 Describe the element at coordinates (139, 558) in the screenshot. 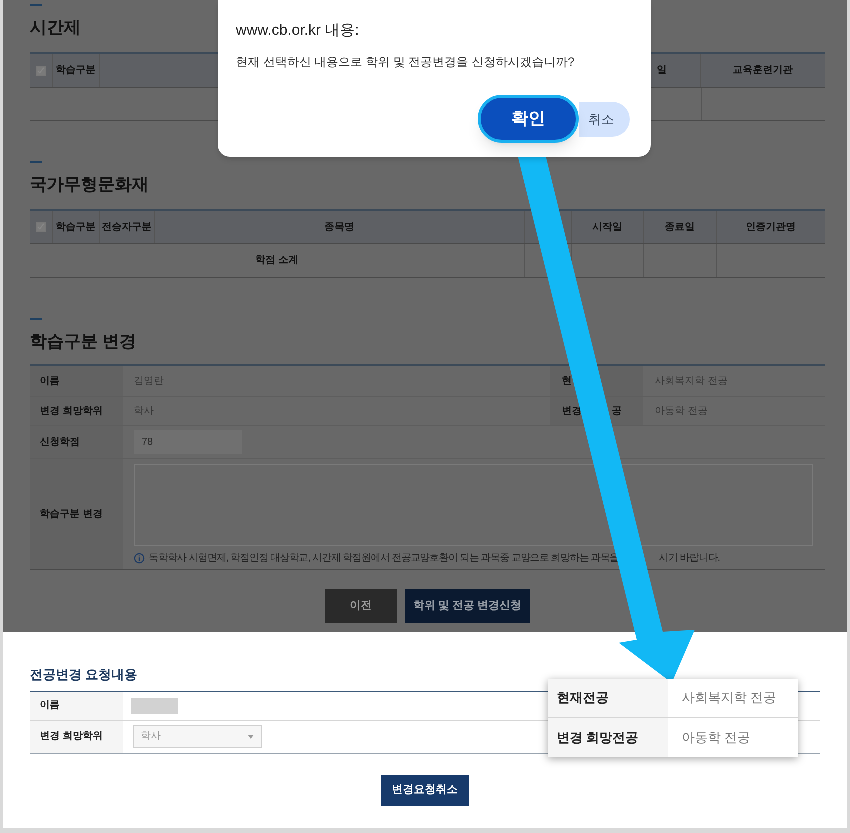

I see `info-icon` at that location.